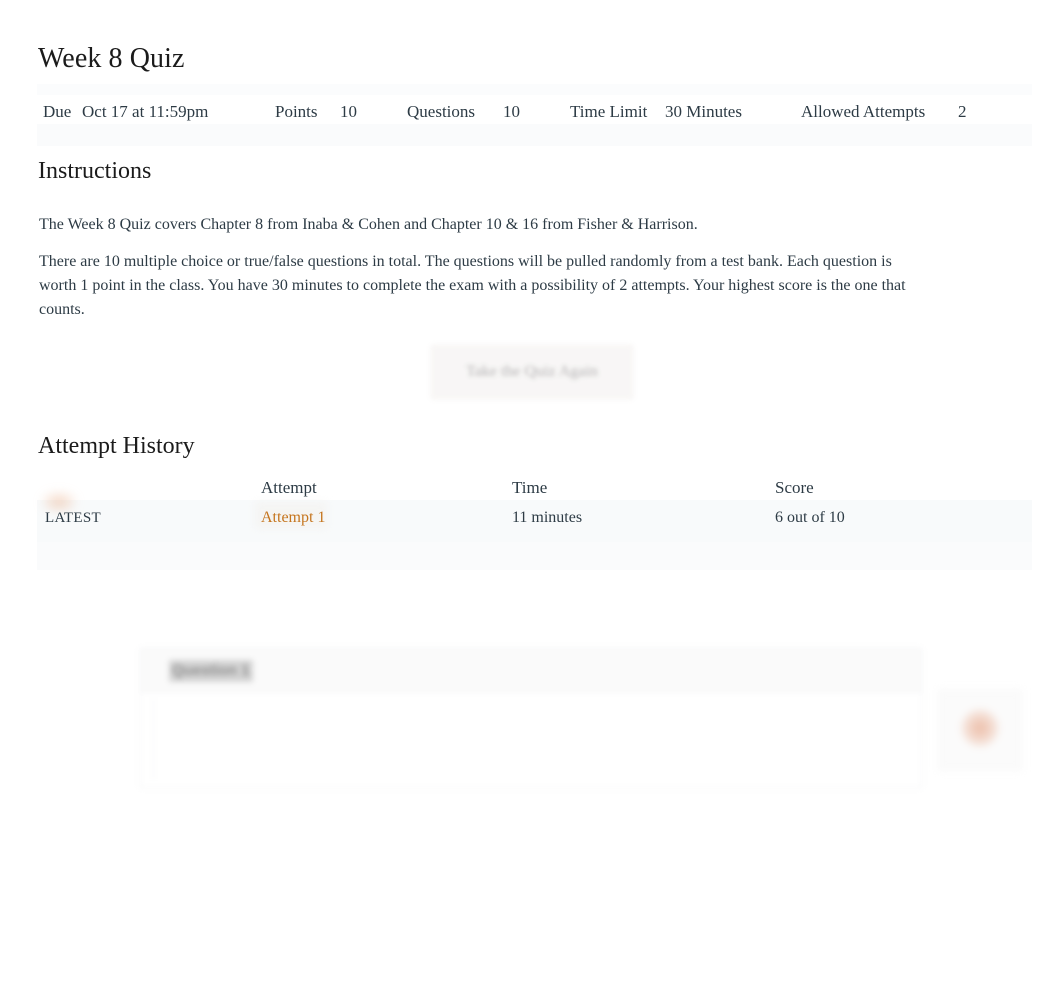 The width and height of the screenshot is (1062, 1006). What do you see at coordinates (111, 58) in the screenshot?
I see `page-title: Week 8 Quiz` at bounding box center [111, 58].